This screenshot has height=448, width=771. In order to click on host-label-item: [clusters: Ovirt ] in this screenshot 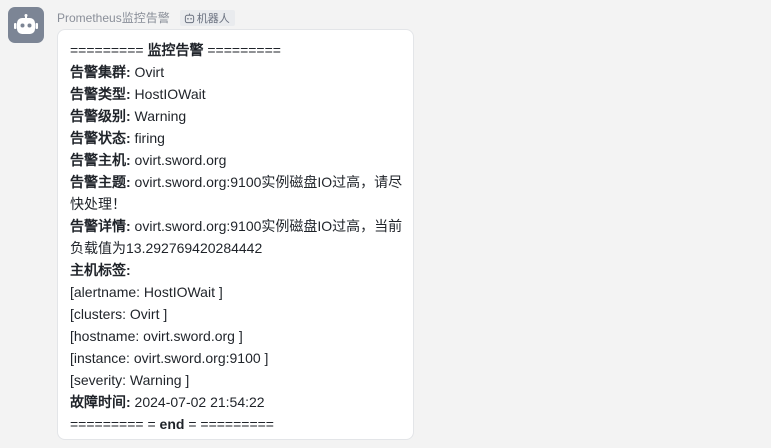, I will do `click(119, 314)`.